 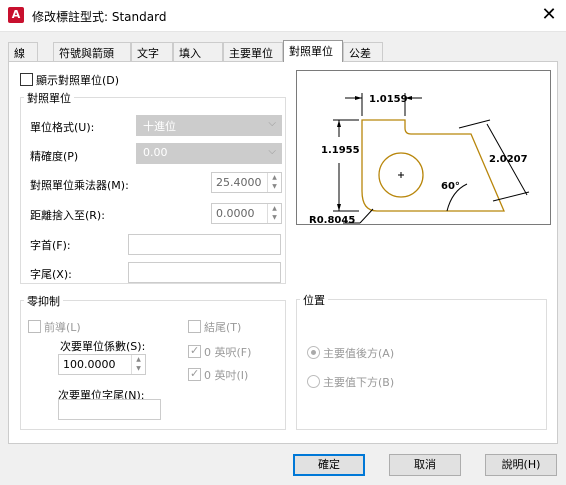 What do you see at coordinates (152, 52) in the screenshot?
I see `tab-text: 文字` at bounding box center [152, 52].